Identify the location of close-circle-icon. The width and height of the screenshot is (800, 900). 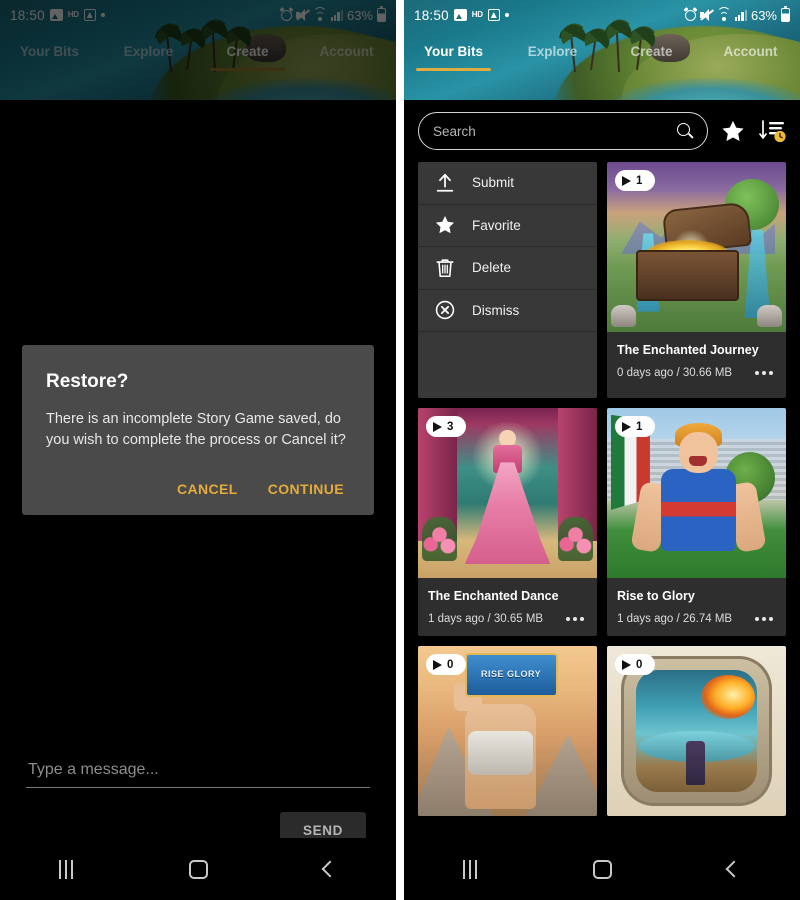
(445, 310).